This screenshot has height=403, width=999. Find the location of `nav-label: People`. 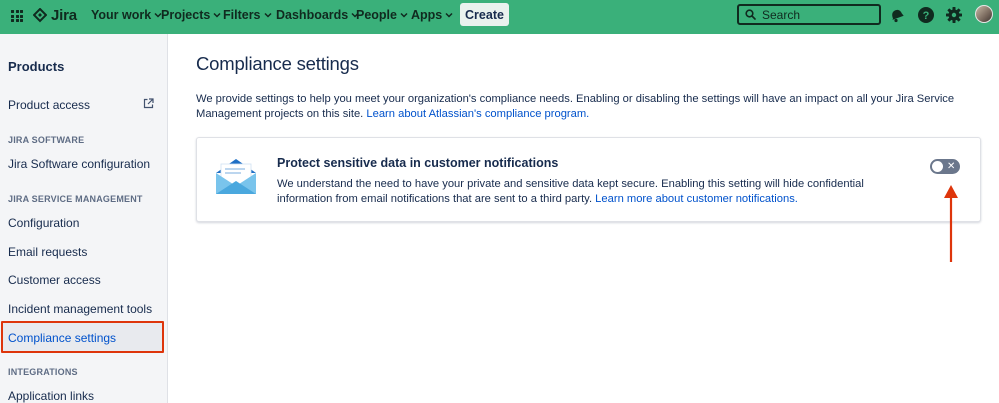

nav-label: People is located at coordinates (376, 15).